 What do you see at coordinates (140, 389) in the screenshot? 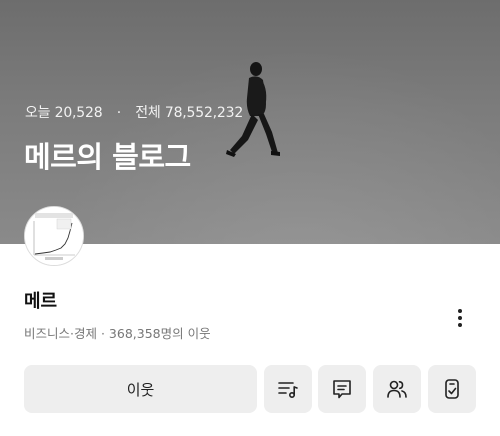
I see `add-neighbor-button: 이웃` at bounding box center [140, 389].